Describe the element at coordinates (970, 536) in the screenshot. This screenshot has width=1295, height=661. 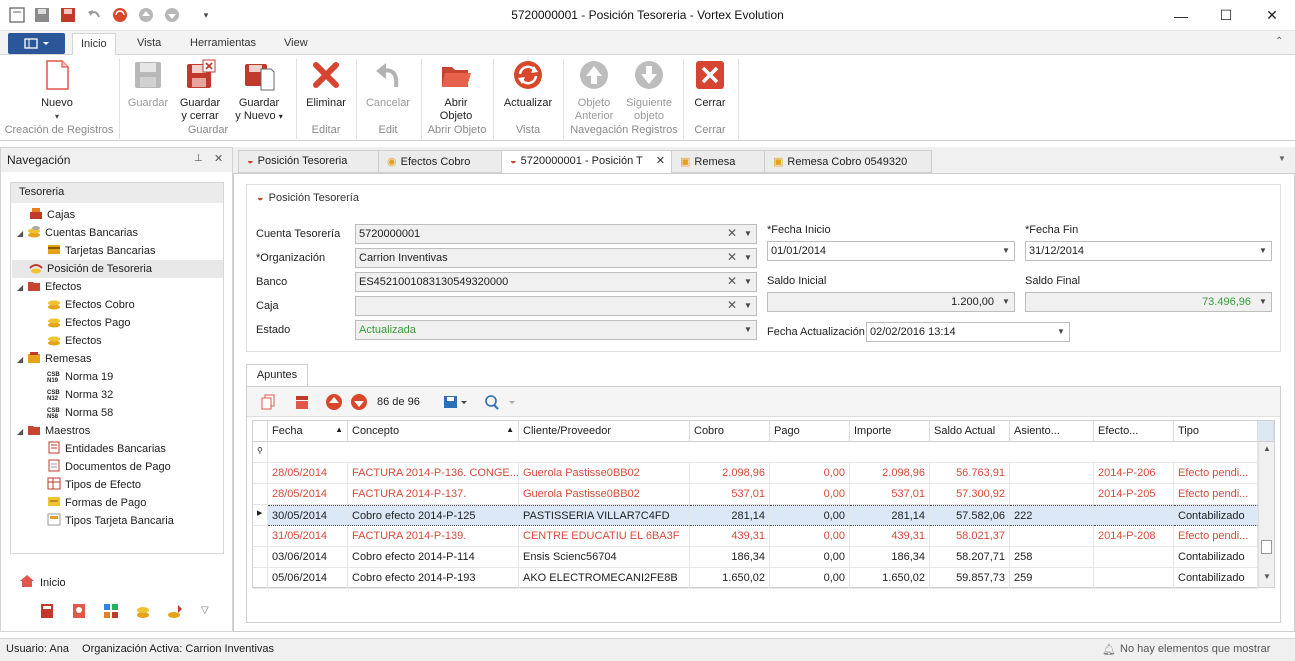
I see `cell-saldo: 58.021,37` at that location.